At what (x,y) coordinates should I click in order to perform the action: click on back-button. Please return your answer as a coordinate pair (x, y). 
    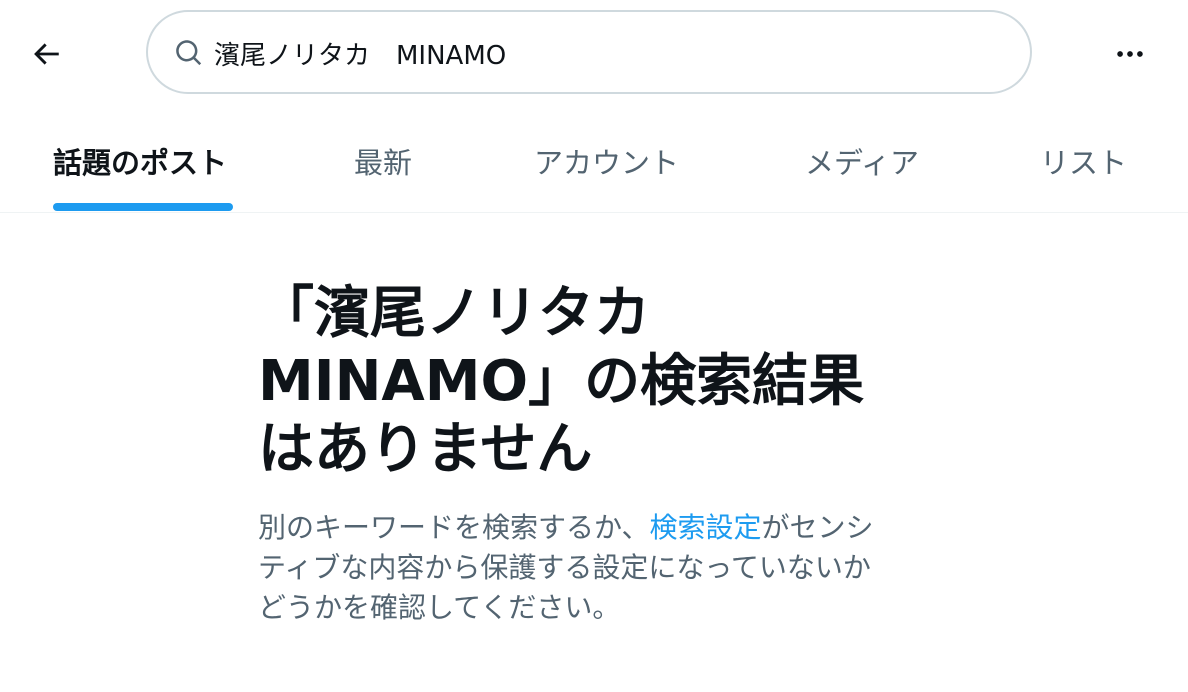
    Looking at the image, I should click on (46, 54).